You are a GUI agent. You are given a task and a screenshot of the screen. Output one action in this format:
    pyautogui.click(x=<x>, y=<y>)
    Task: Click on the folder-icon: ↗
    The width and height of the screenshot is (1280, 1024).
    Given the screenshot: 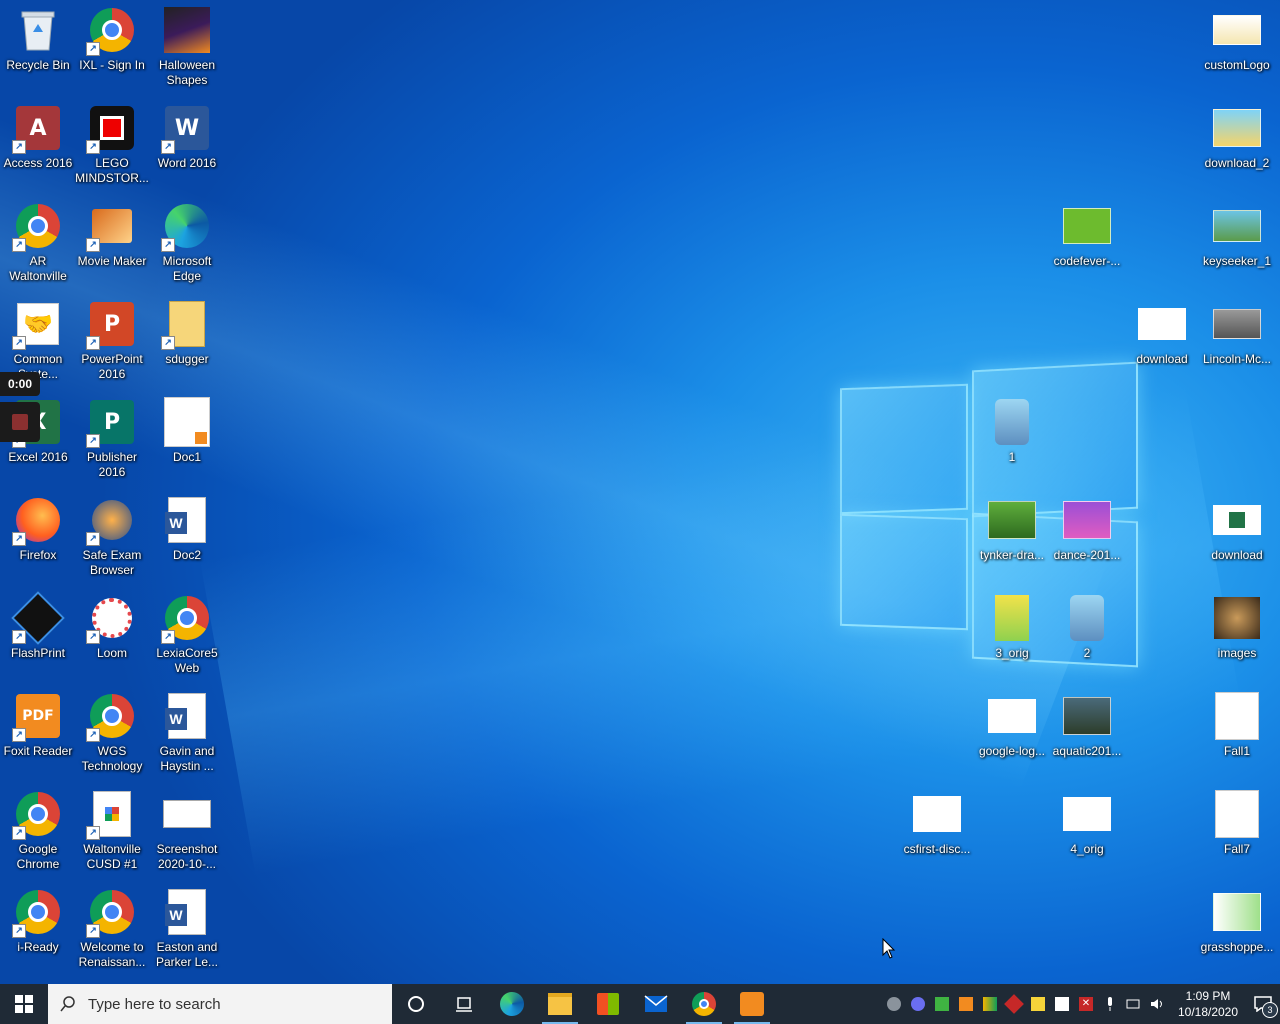 What is the action you would take?
    pyautogui.click(x=186, y=325)
    